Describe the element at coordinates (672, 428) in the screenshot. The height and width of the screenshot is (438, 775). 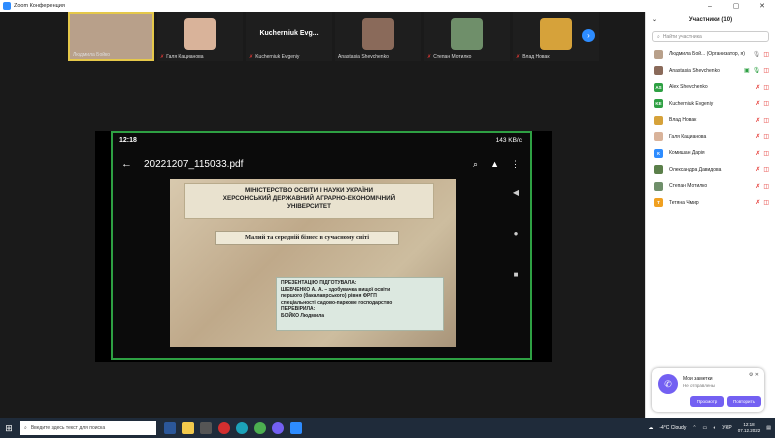
I see `weather-text: -4°C Cloudy` at that location.